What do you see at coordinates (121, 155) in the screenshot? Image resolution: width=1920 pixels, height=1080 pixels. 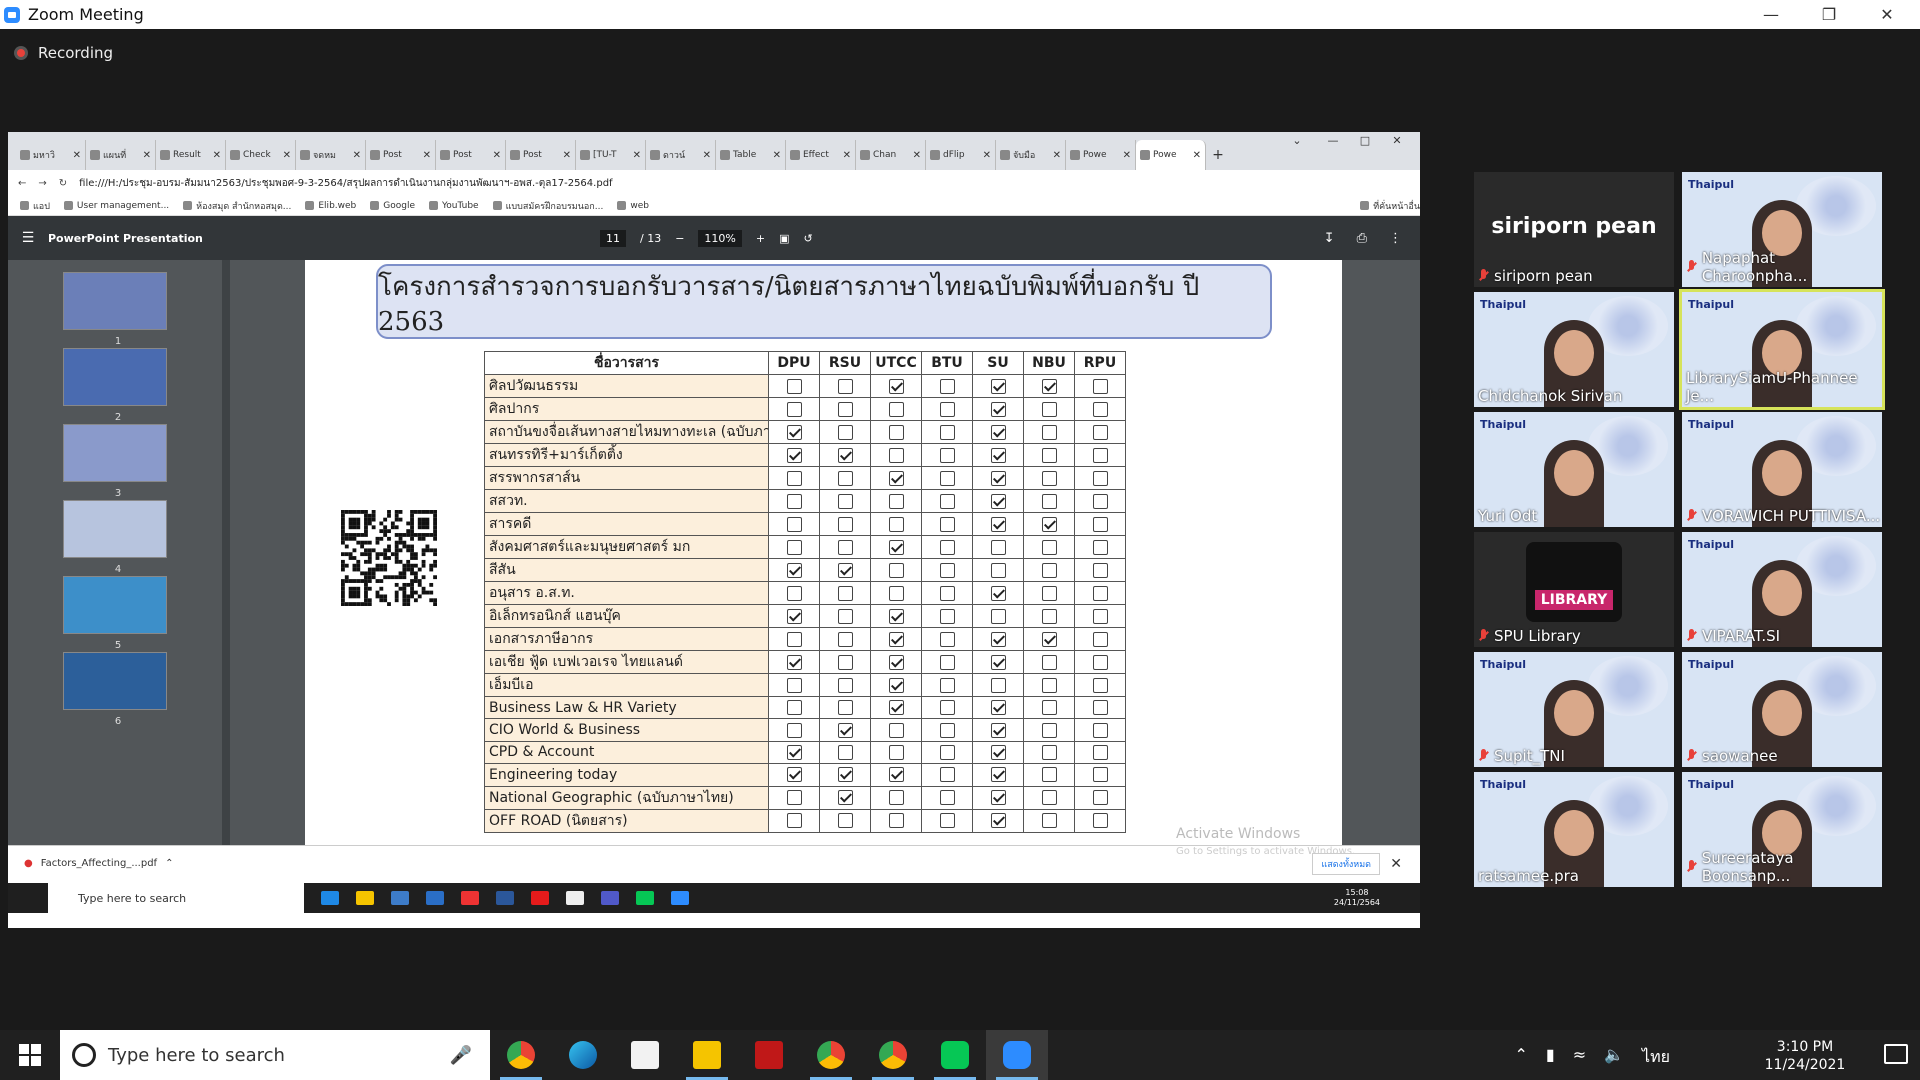 I see `browser-tab: แผนที่ ✕` at bounding box center [121, 155].